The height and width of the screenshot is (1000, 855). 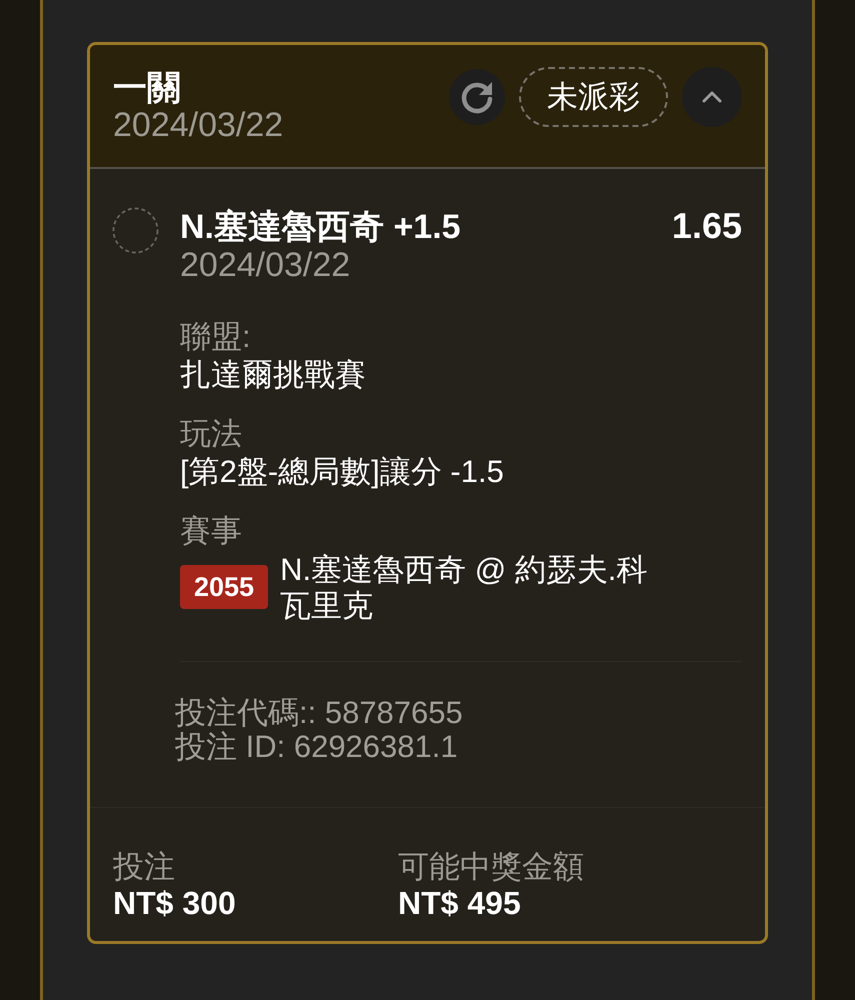 What do you see at coordinates (273, 375) in the screenshot?
I see `detail-value: 扎達爾挑戰賽` at bounding box center [273, 375].